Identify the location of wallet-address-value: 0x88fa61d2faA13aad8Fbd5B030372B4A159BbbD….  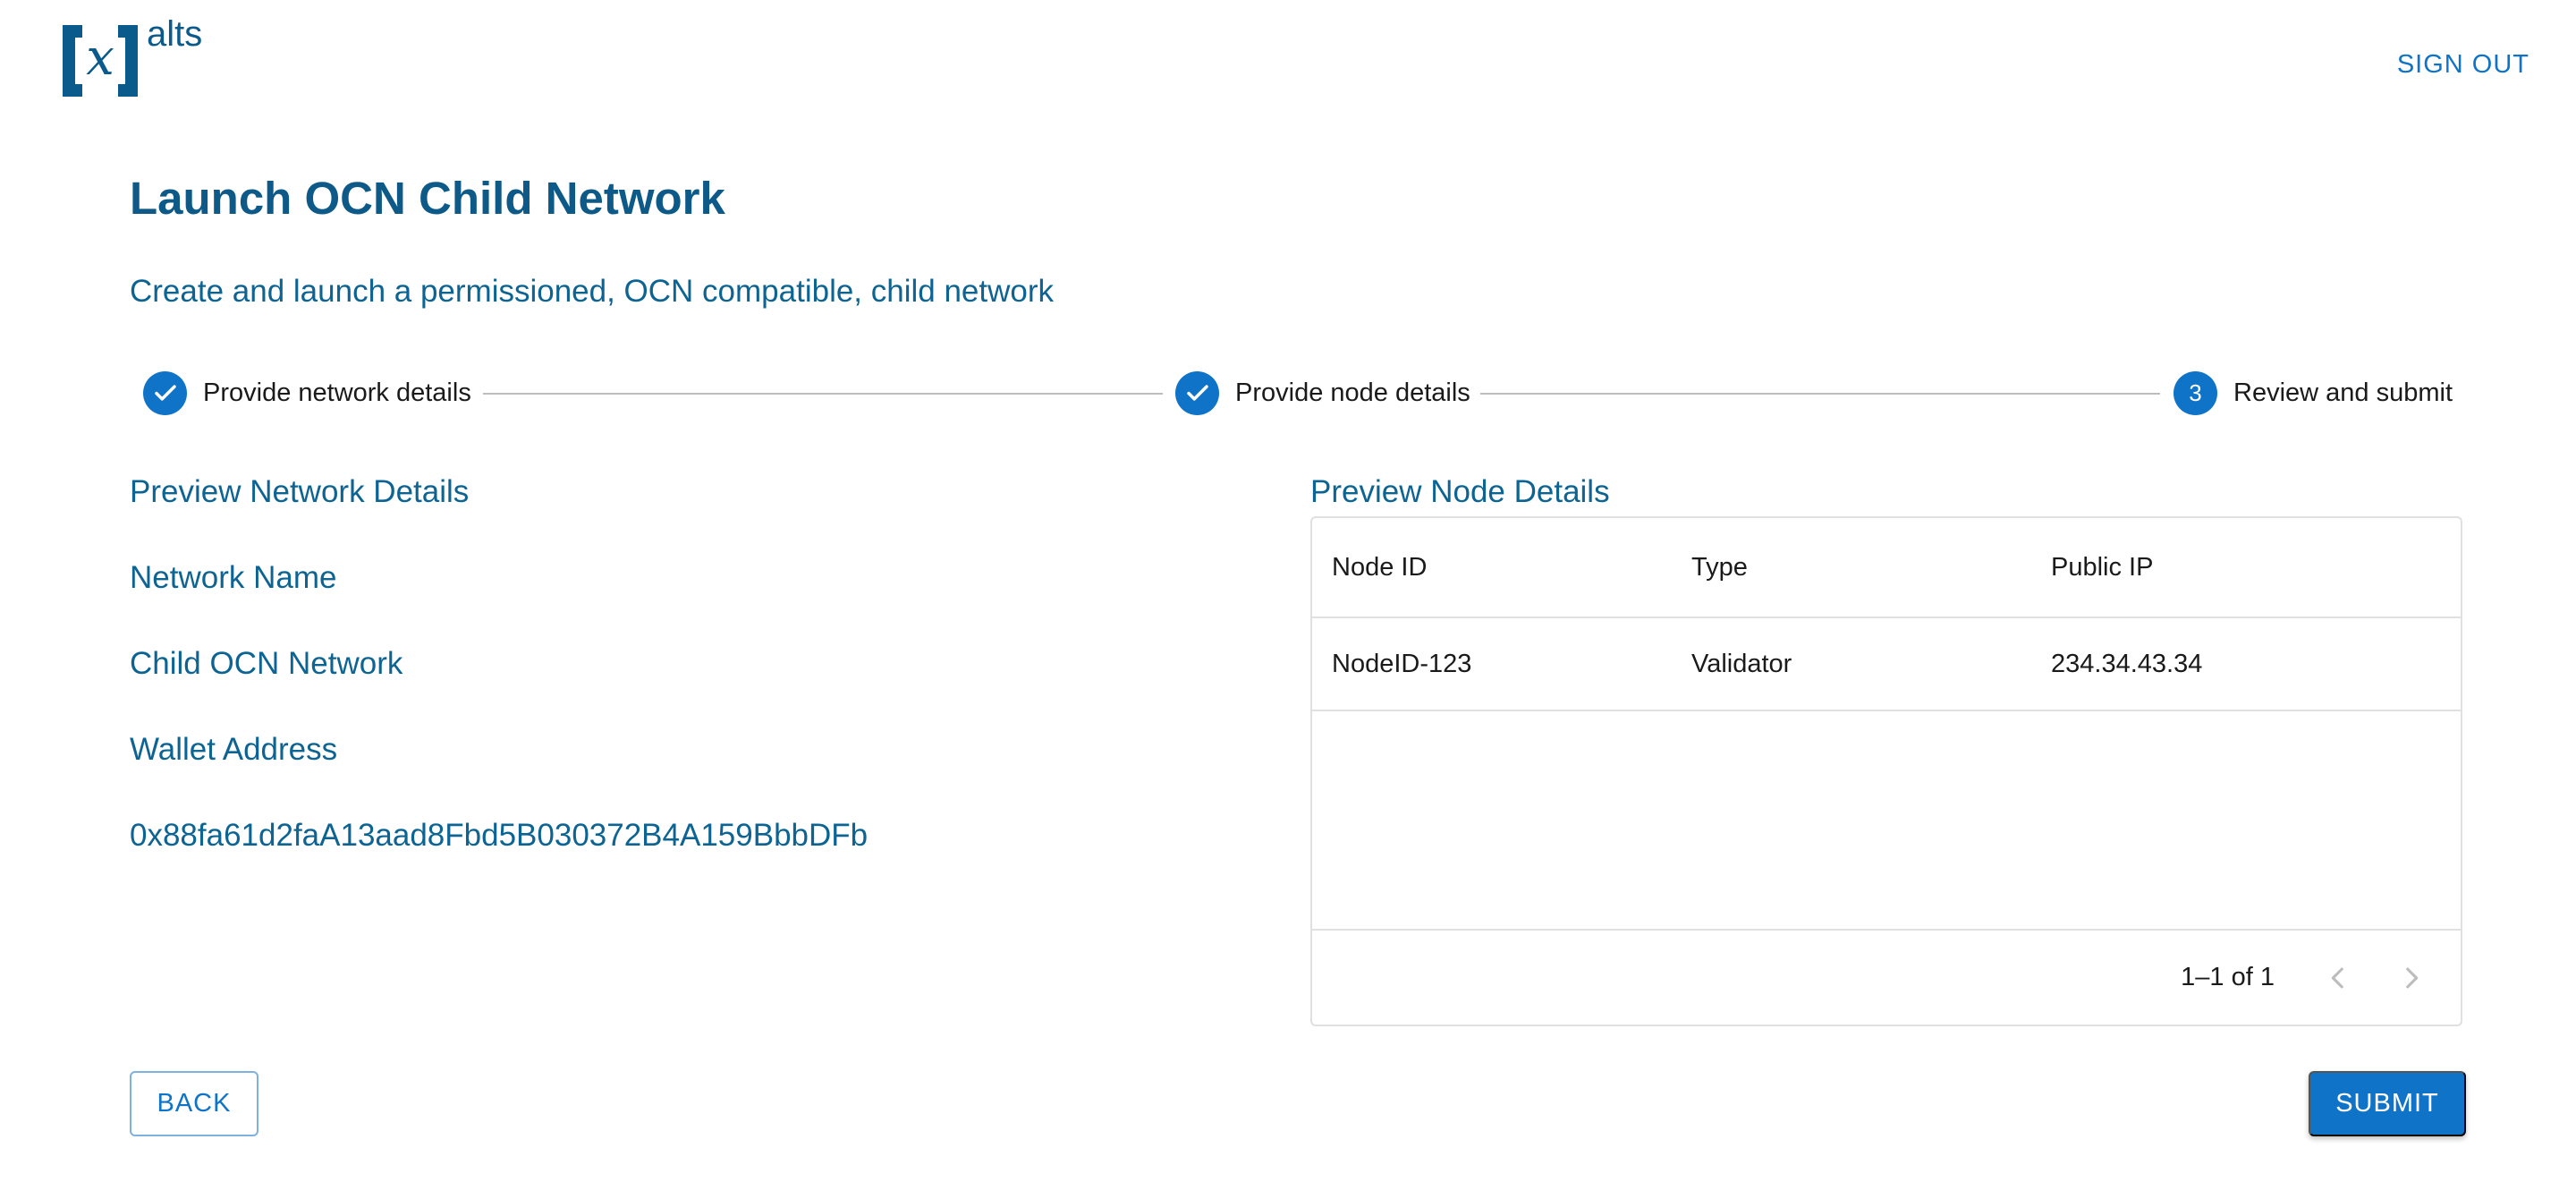
(499, 835).